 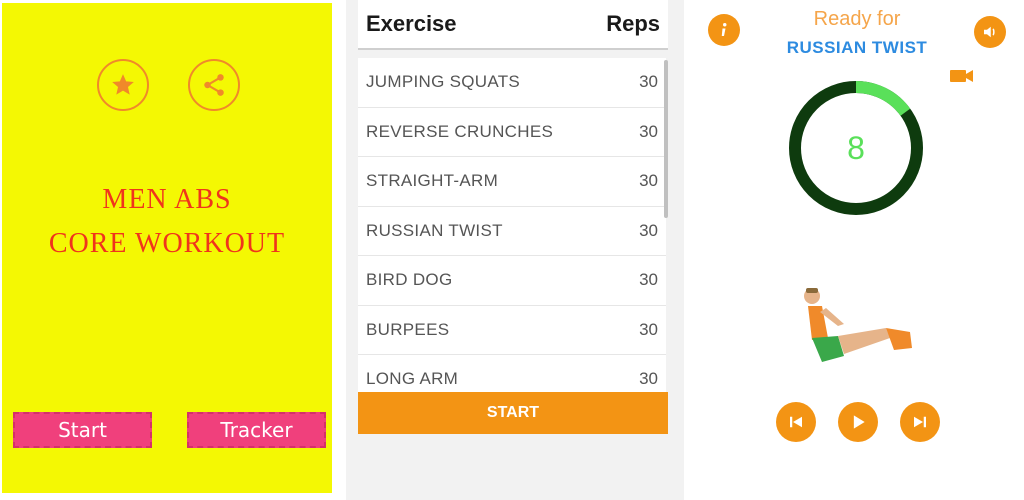 I want to click on list-header: Exercise Reps, so click(x=513, y=25).